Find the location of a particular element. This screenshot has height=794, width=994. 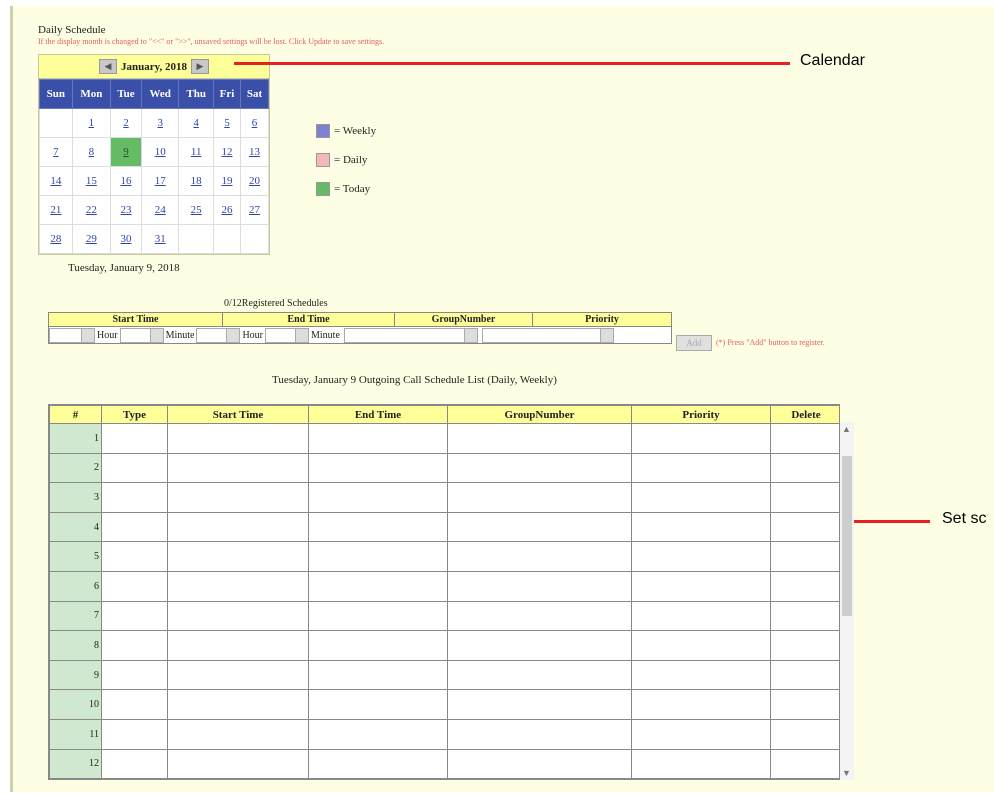

calendar-day: 28 is located at coordinates (56, 239).